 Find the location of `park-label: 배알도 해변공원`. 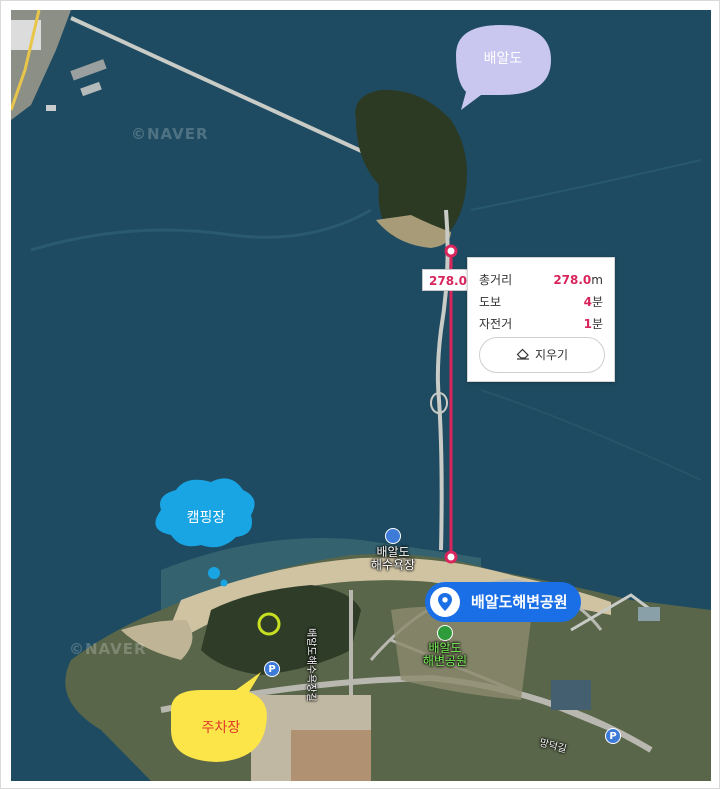

park-label: 배알도 해변공원 is located at coordinates (445, 655).